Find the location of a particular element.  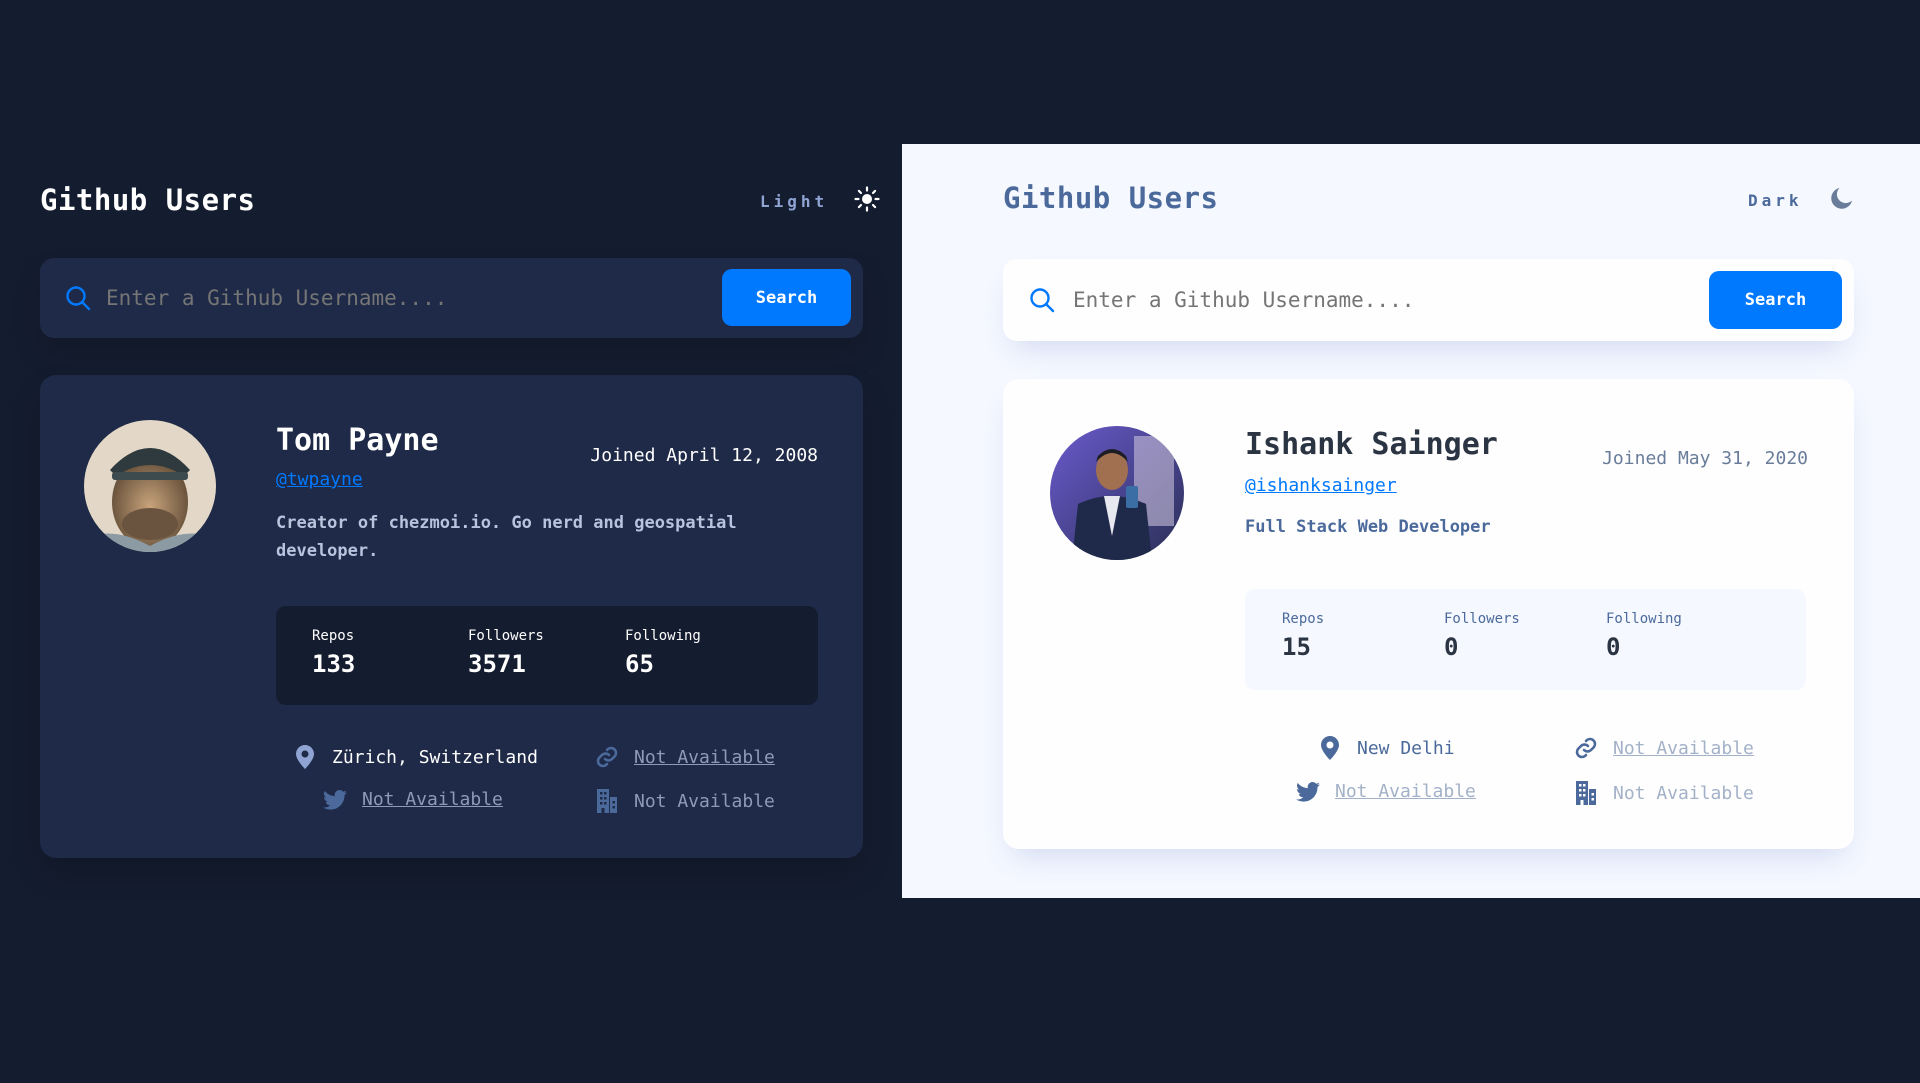

stats-panel: Repos 133 Followers 3571 Following 65 is located at coordinates (547, 655).